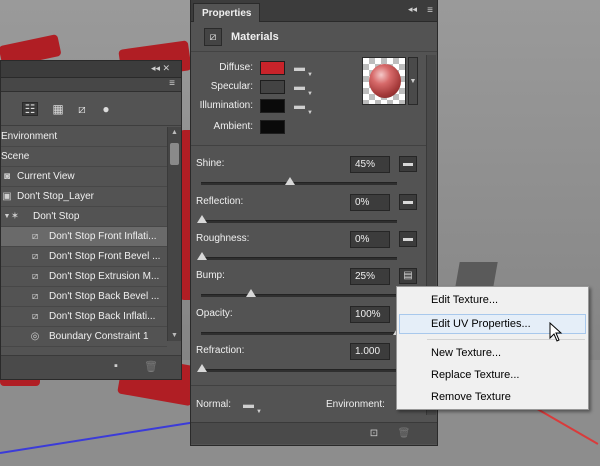 Image resolution: width=600 pixels, height=466 pixels. What do you see at coordinates (370, 164) in the screenshot?
I see `slider-value-field: 45%` at bounding box center [370, 164].